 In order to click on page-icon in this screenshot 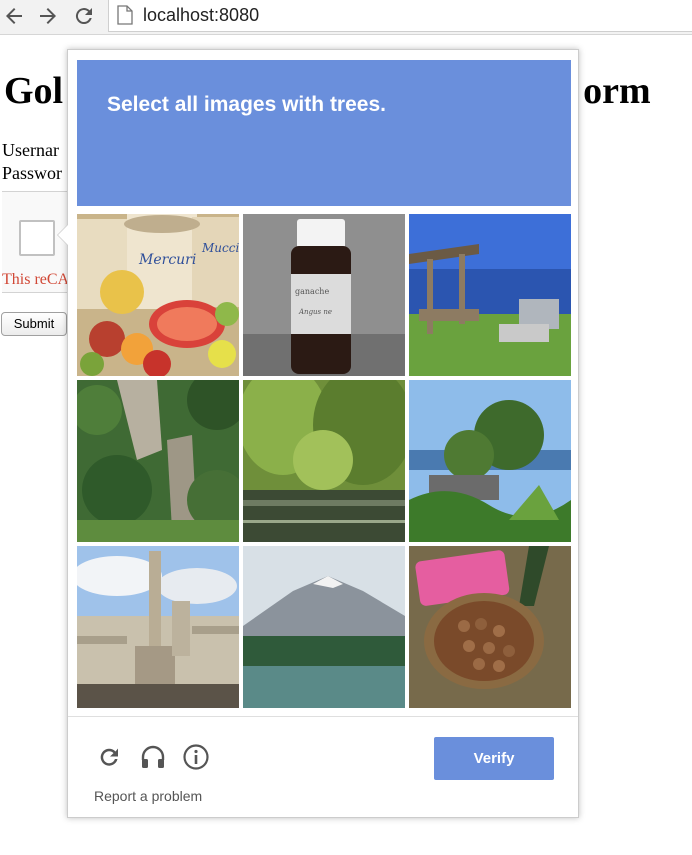, I will do `click(125, 15)`.